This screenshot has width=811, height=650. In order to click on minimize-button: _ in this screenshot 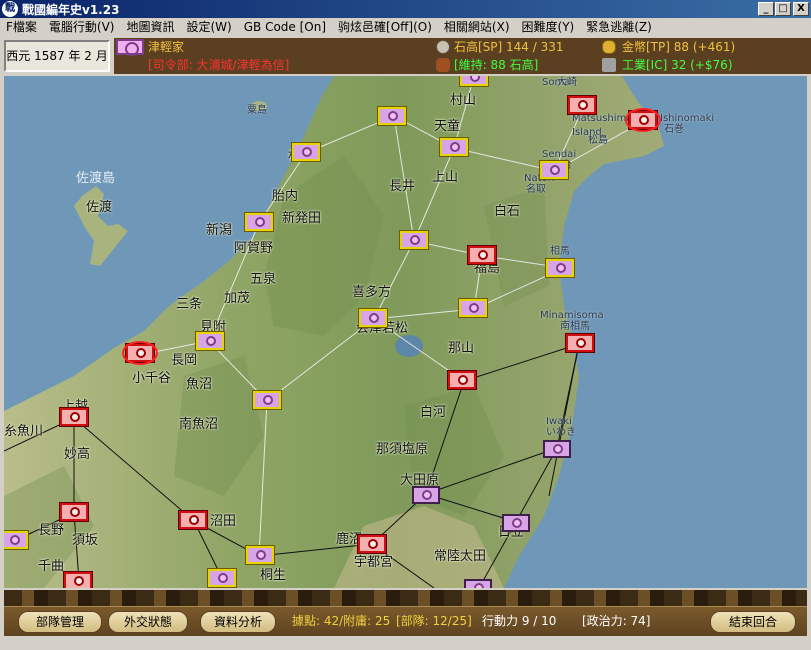, I will do `click(766, 9)`.